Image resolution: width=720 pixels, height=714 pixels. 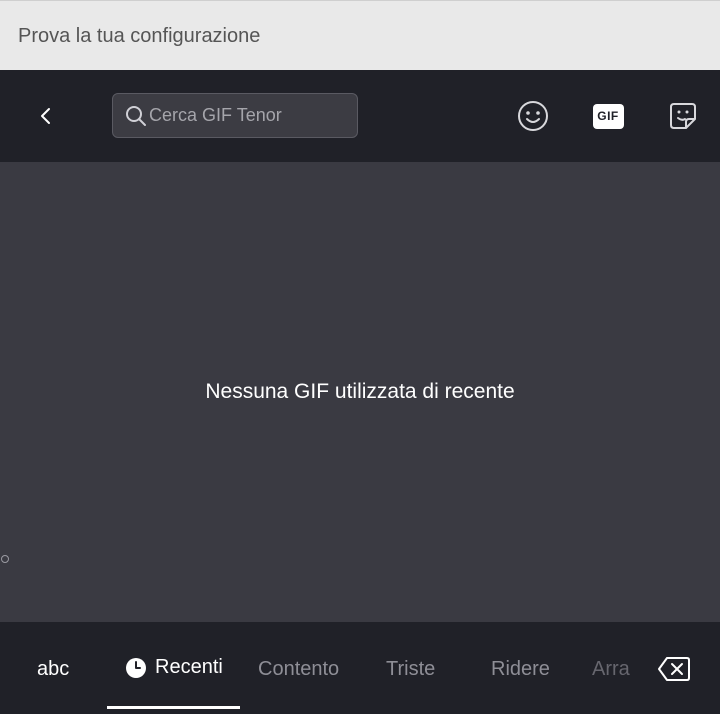 What do you see at coordinates (244, 115) in the screenshot?
I see `search-input` at bounding box center [244, 115].